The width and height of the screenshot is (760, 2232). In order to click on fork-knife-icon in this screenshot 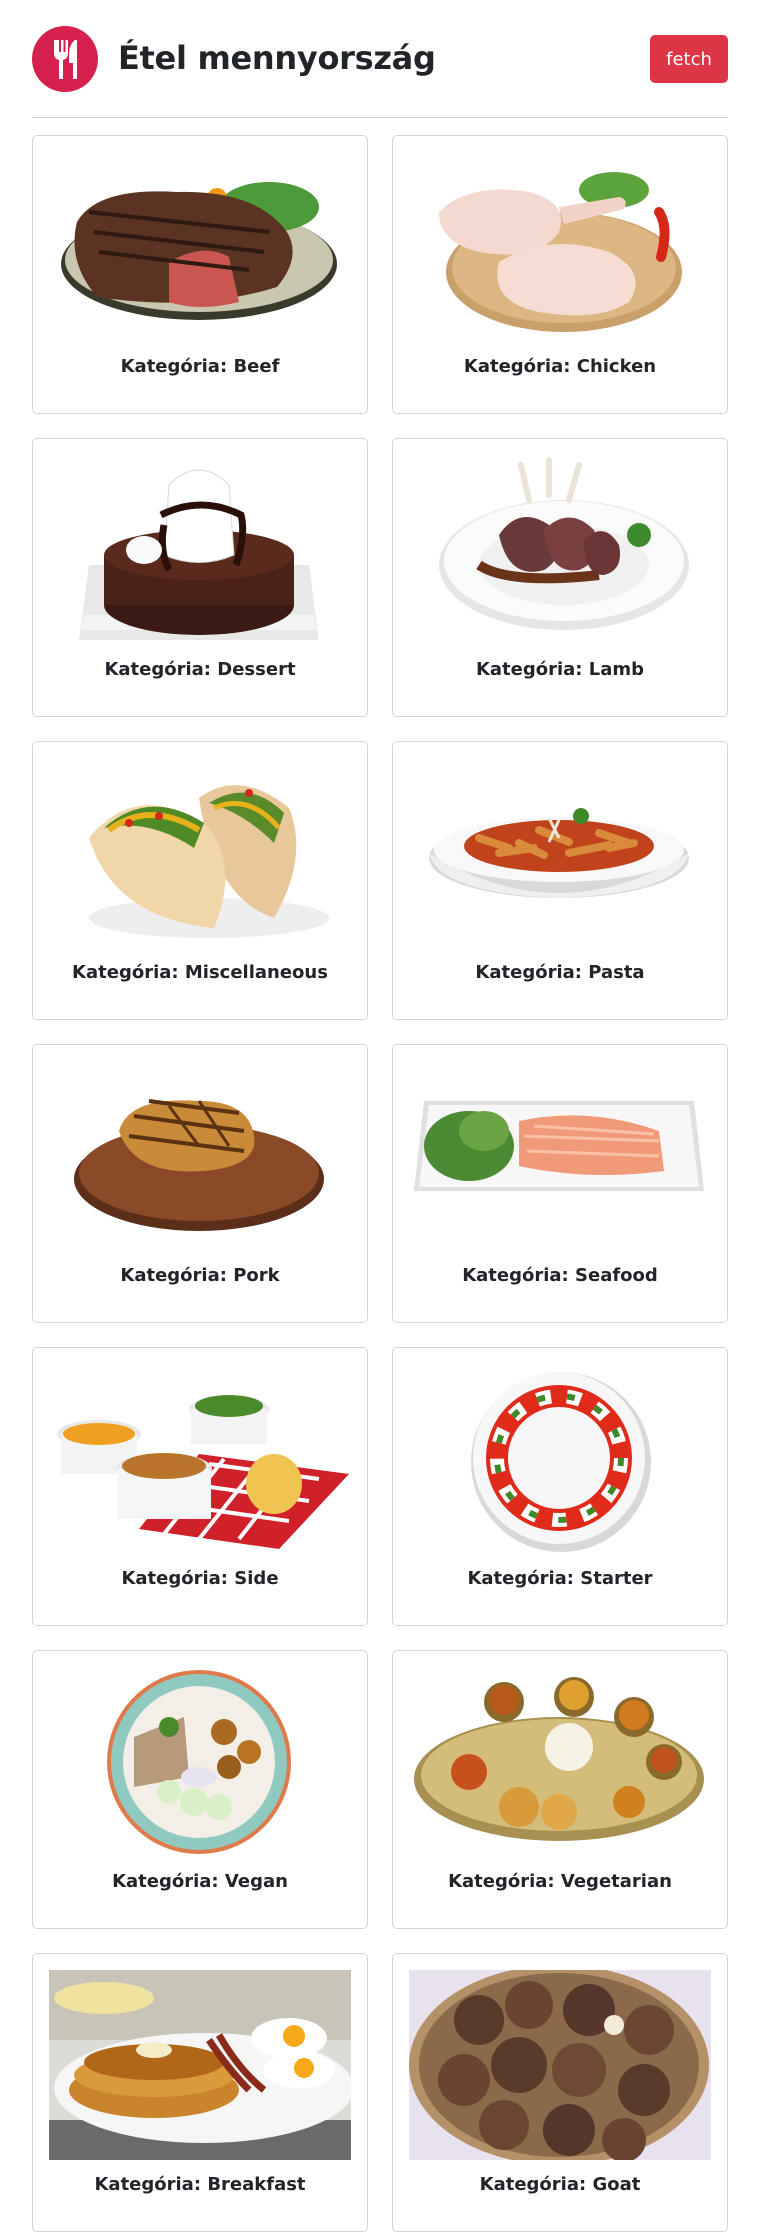, I will do `click(65, 59)`.